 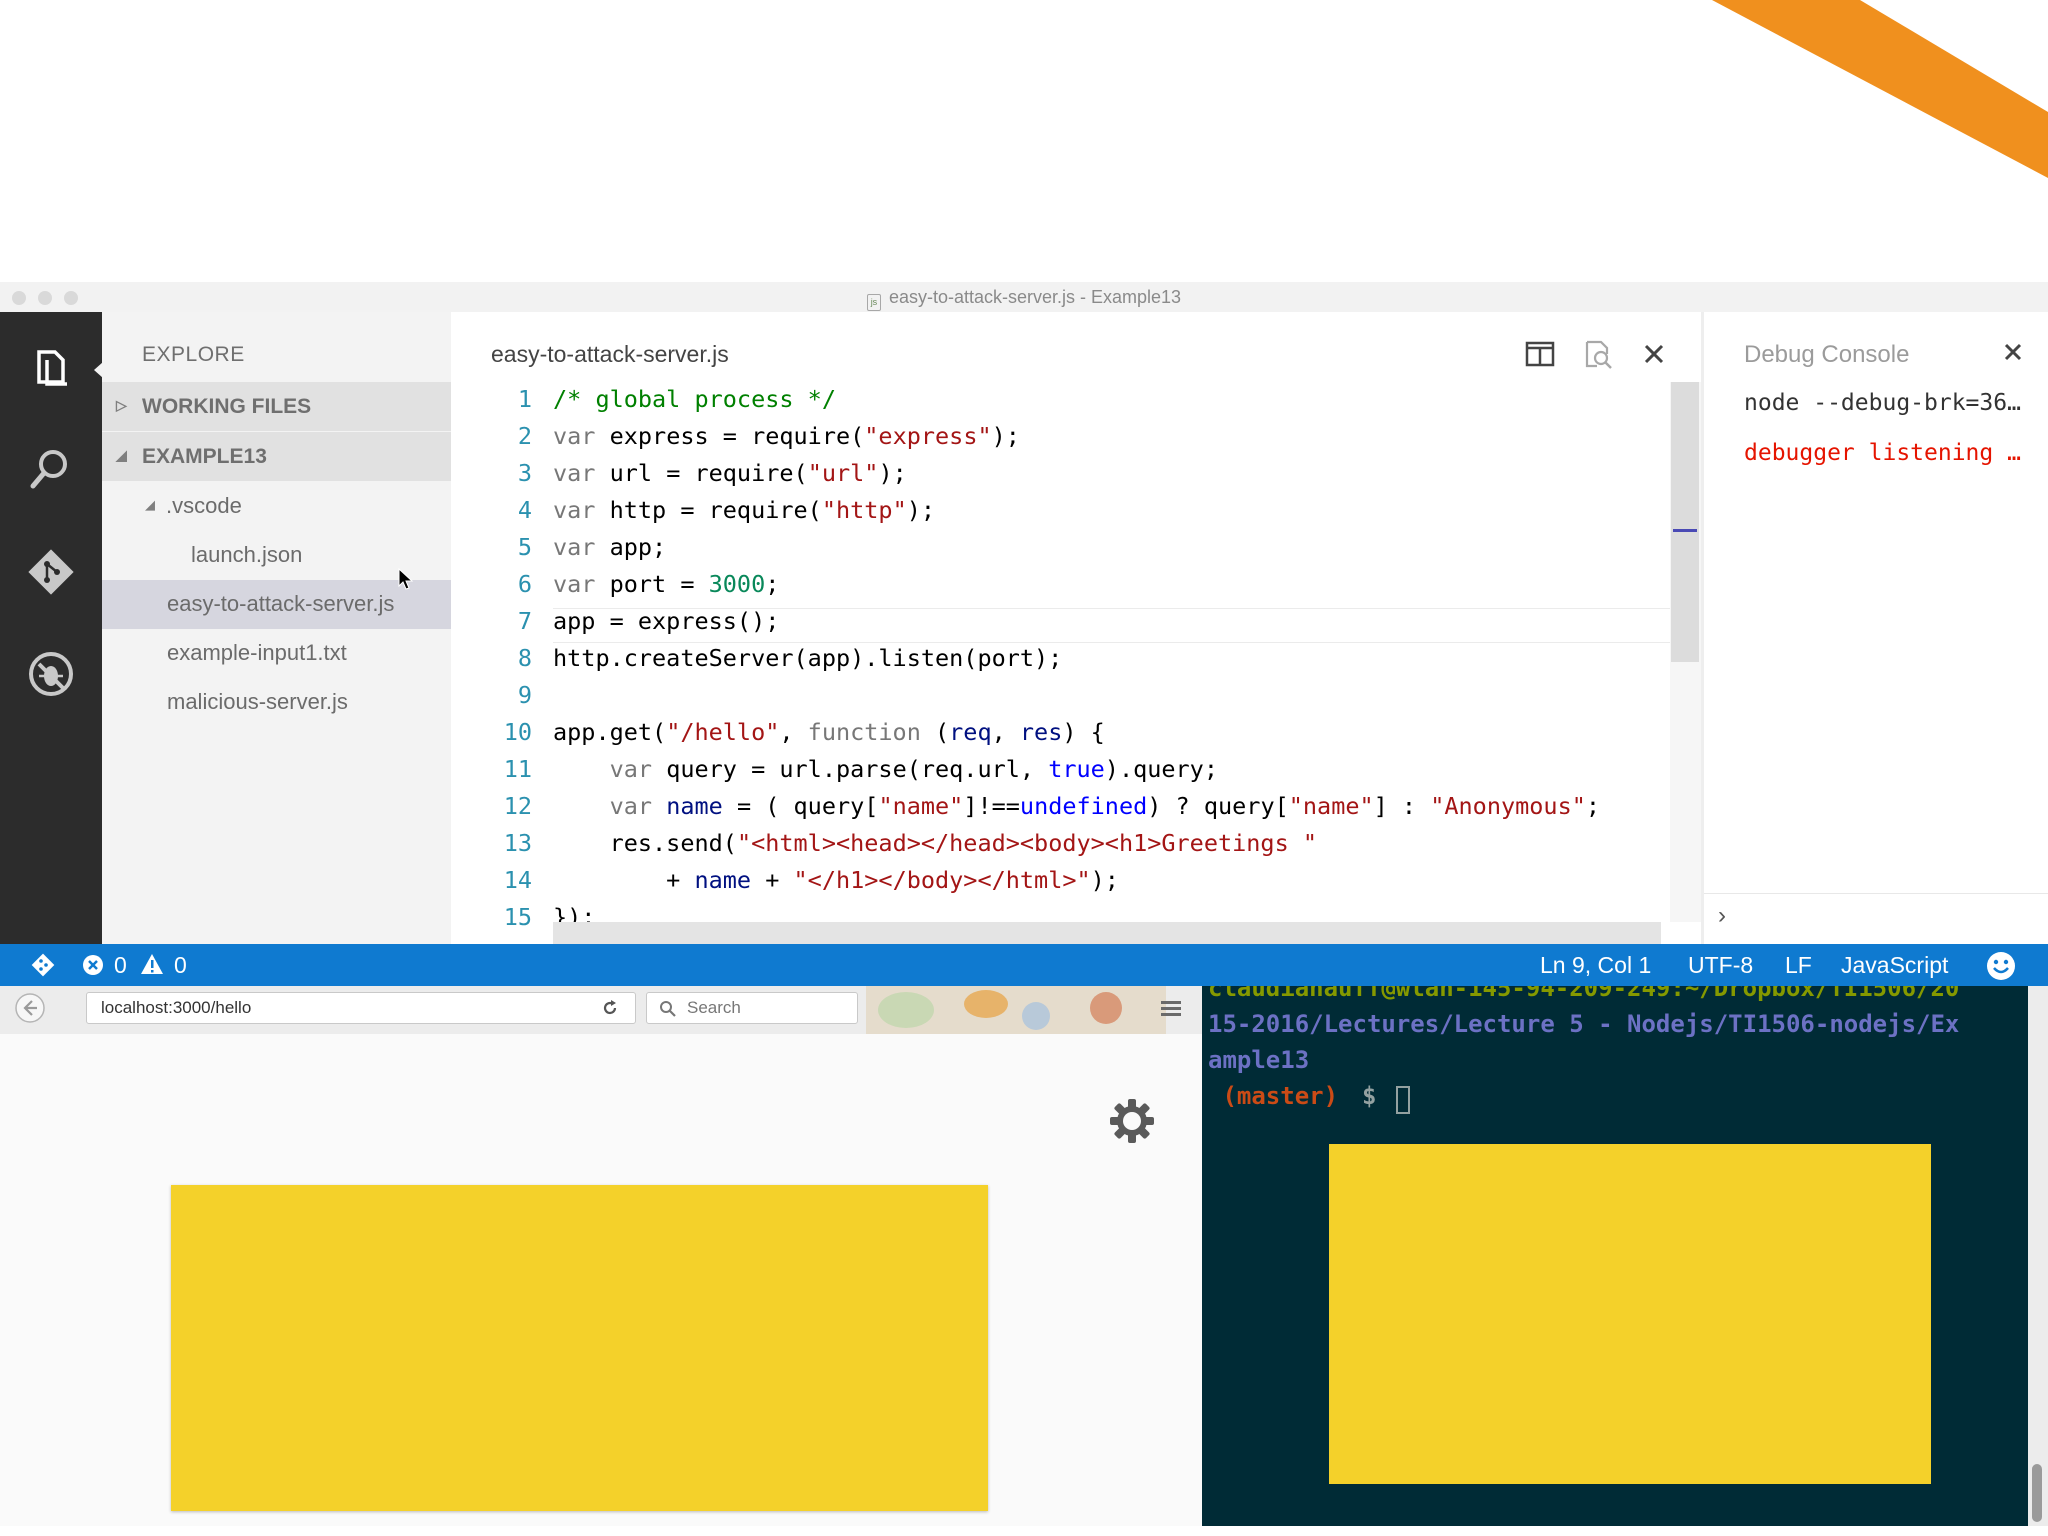 I want to click on line-number: 7, so click(x=524, y=621).